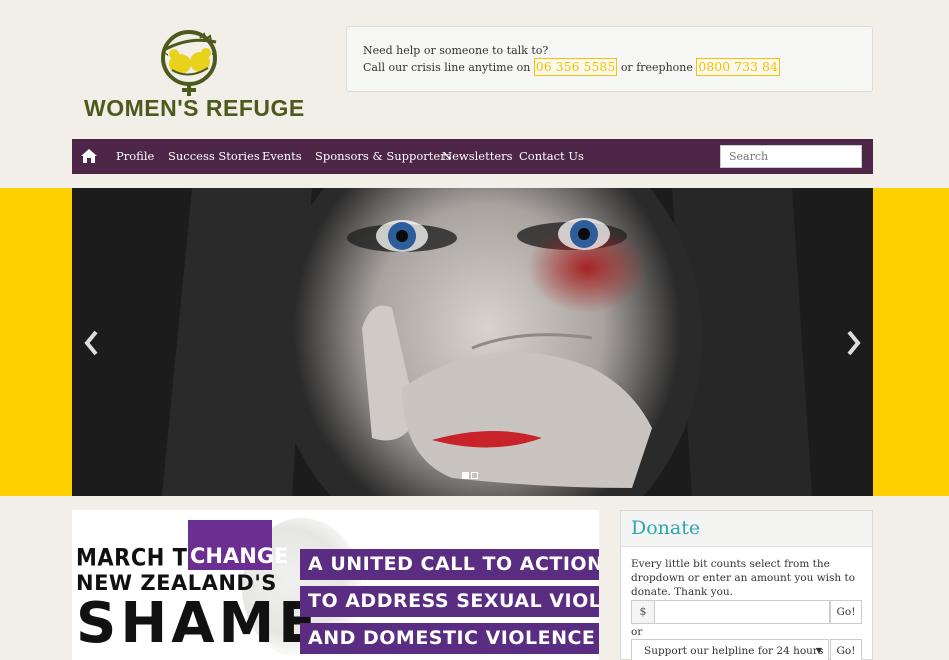 The image size is (949, 660). What do you see at coordinates (656, 67) in the screenshot?
I see `crisis-call-middle: or freephone` at bounding box center [656, 67].